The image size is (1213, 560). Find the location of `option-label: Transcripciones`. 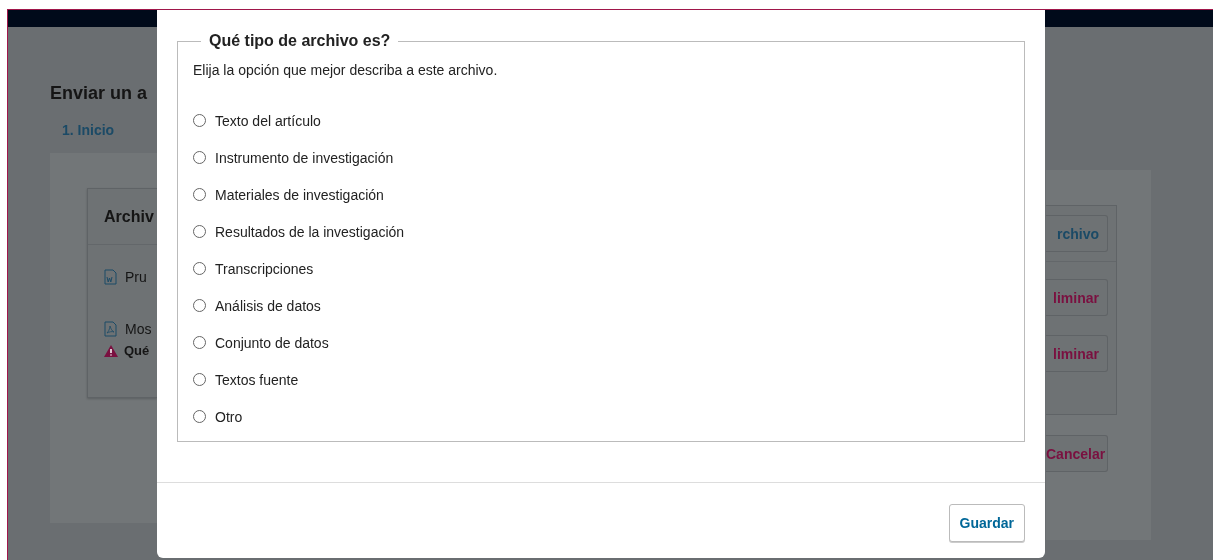

option-label: Transcripciones is located at coordinates (264, 268).